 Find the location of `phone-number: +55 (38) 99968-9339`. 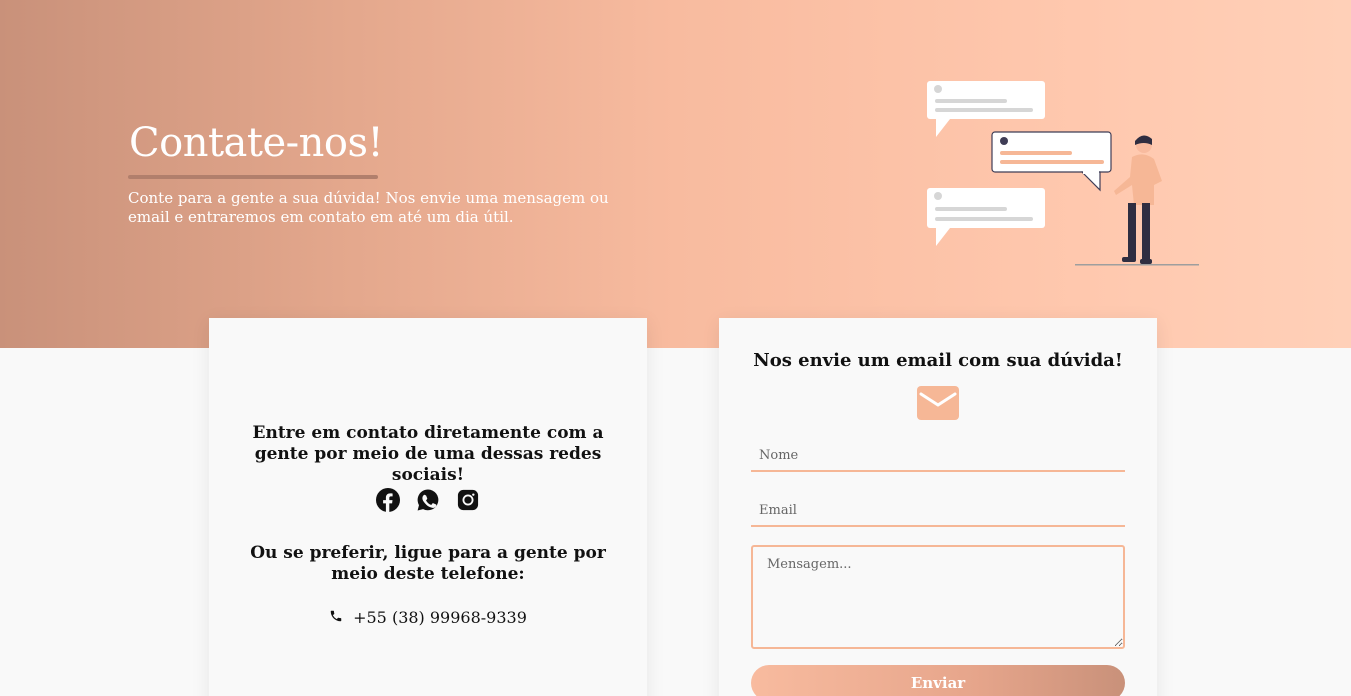

phone-number: +55 (38) 99968-9339 is located at coordinates (440, 617).